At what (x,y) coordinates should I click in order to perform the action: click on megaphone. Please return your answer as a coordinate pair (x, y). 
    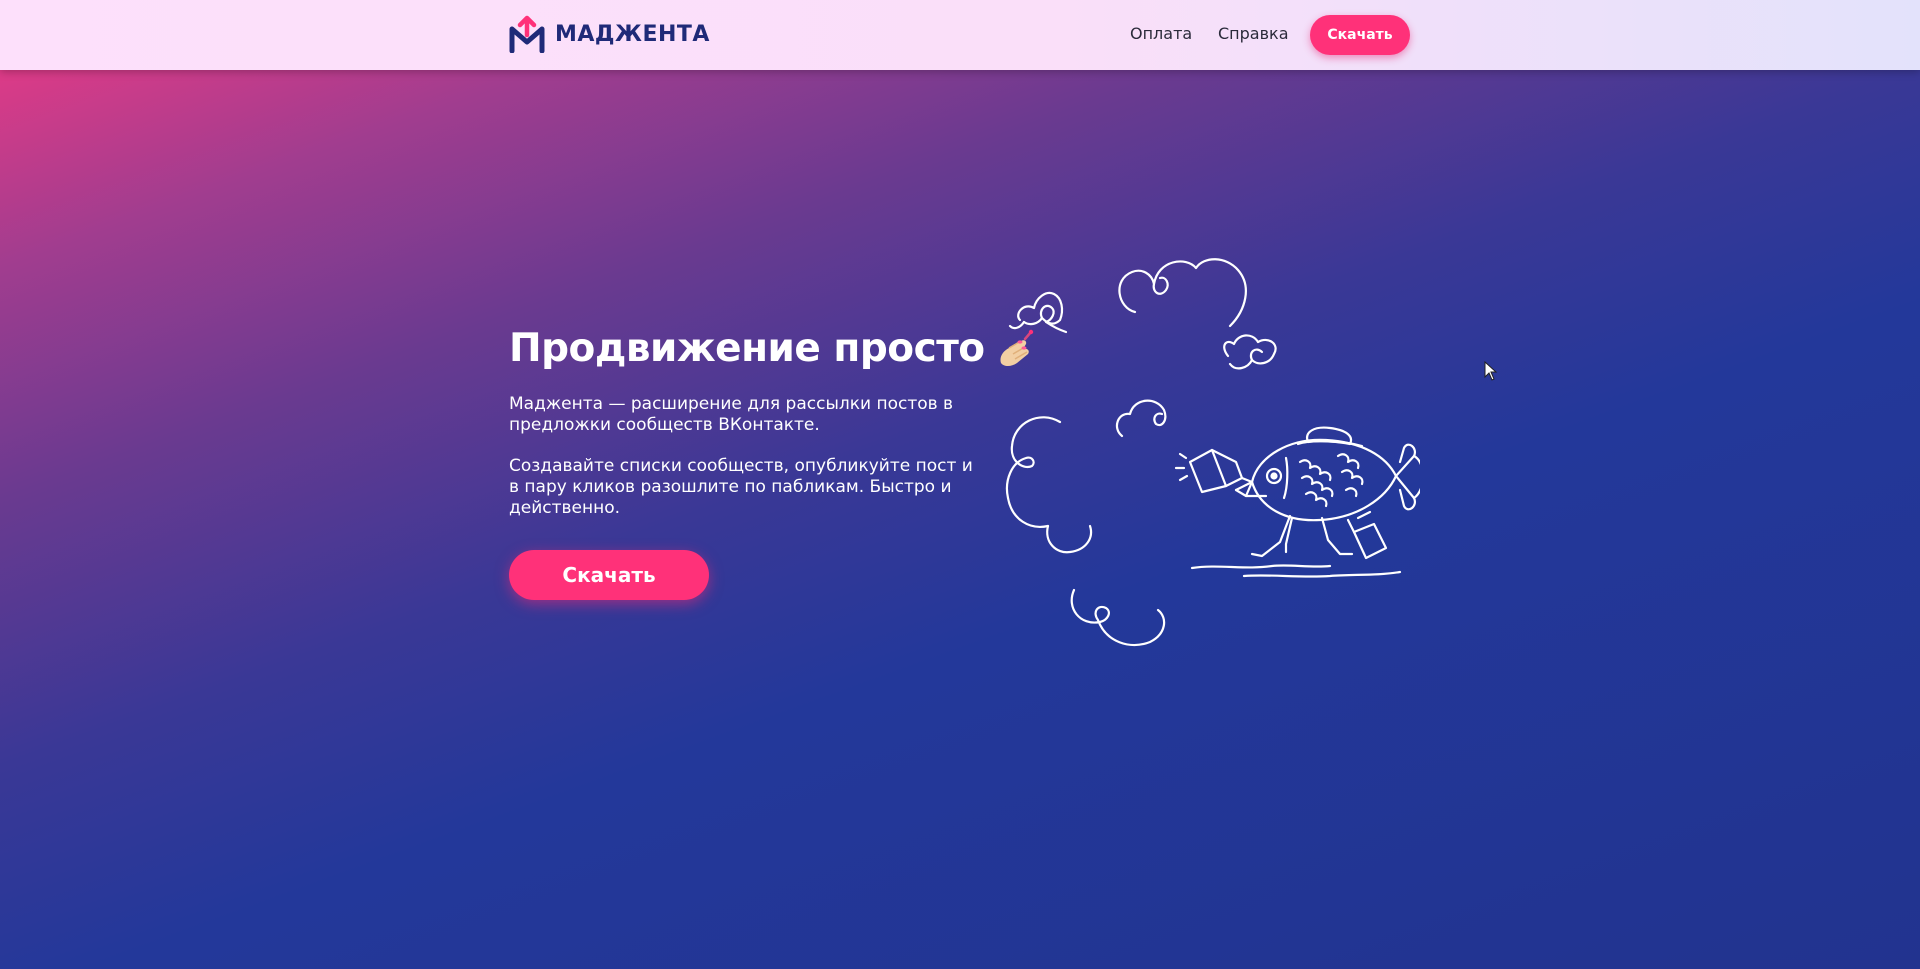
    Looking at the image, I should click on (1208, 471).